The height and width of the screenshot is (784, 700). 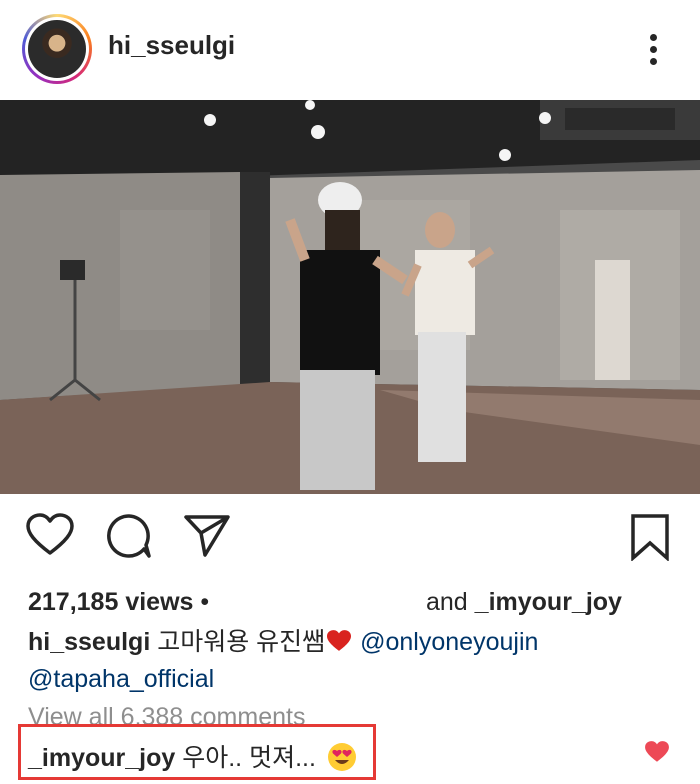 I want to click on comment-bubble-icon, so click(x=129, y=538).